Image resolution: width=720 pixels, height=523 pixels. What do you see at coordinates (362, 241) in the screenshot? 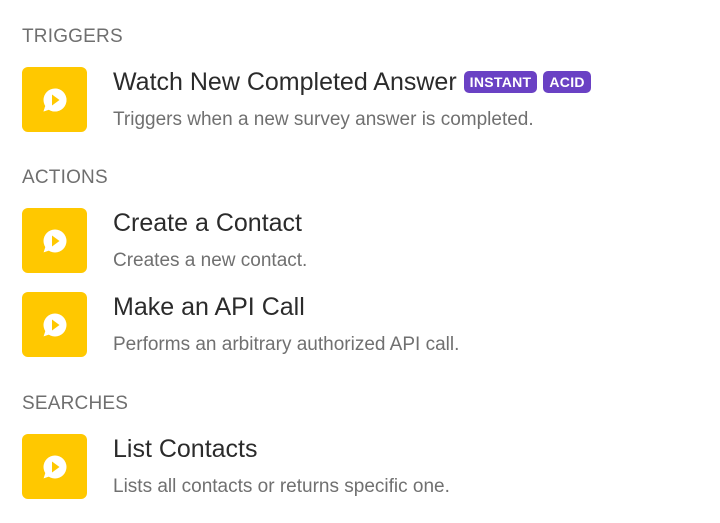
I see `module-create-a-contact: Create a Contact Creates a new contact.` at bounding box center [362, 241].